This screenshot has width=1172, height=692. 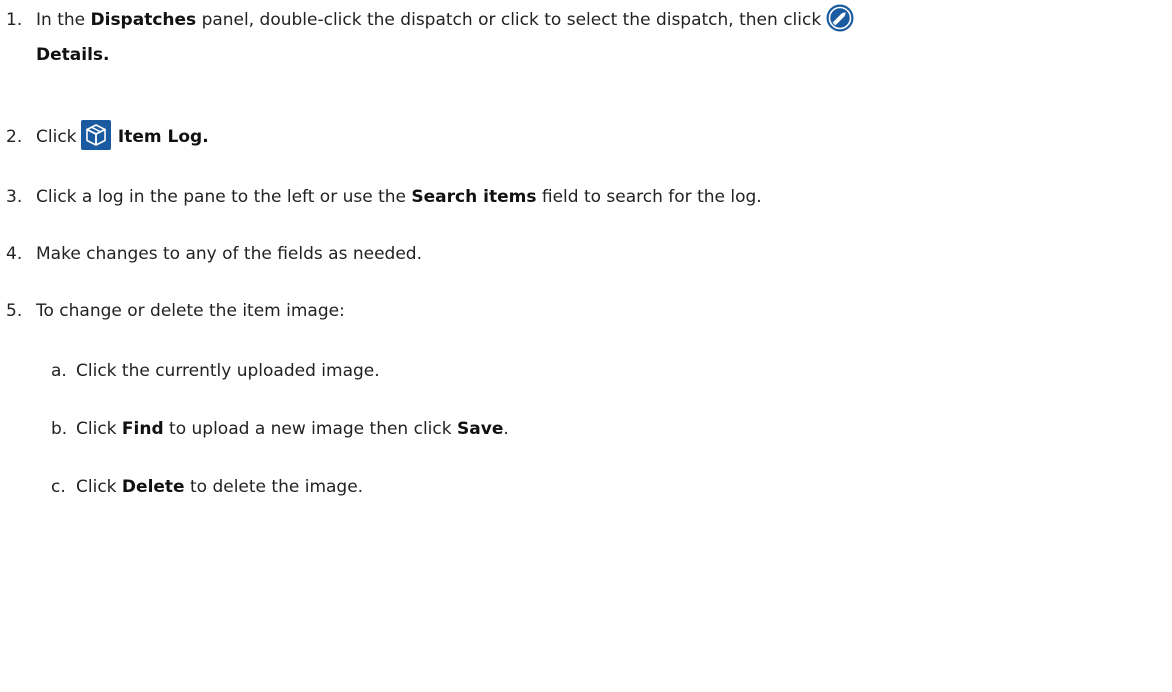 I want to click on box-icon, so click(x=95, y=141).